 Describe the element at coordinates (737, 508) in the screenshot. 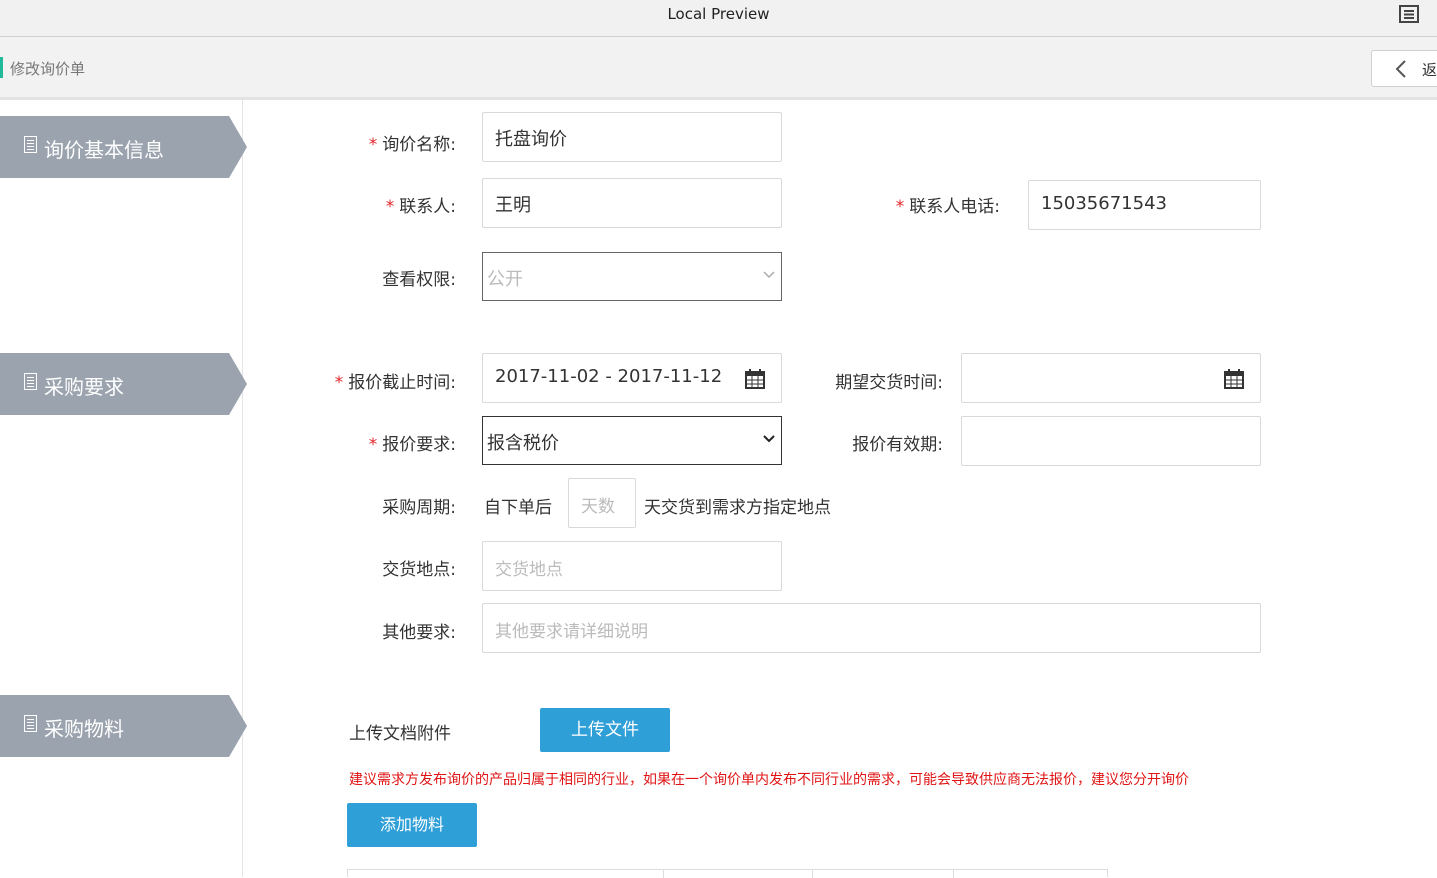

I see `purchase-cycle-suffix: 天交货到需求方指定地点` at that location.